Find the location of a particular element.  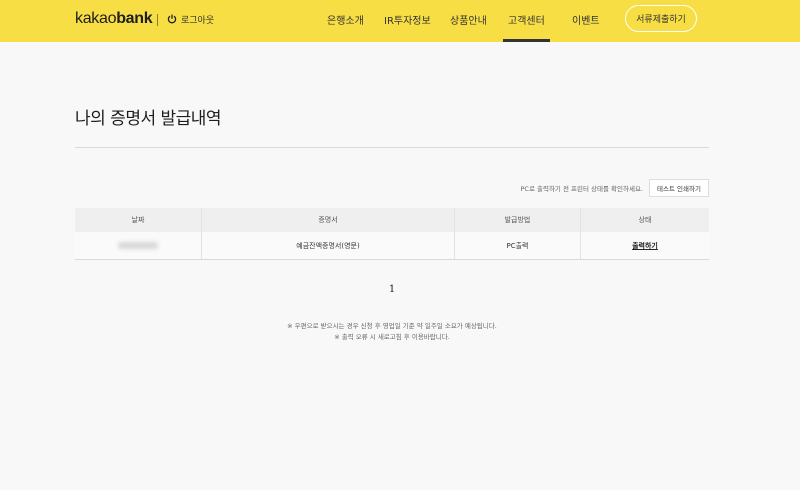

redacted-date is located at coordinates (138, 245).